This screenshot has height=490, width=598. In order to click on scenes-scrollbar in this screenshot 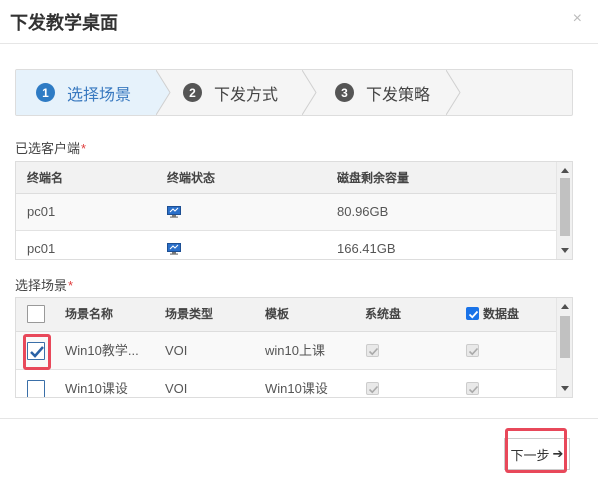, I will do `click(564, 347)`.